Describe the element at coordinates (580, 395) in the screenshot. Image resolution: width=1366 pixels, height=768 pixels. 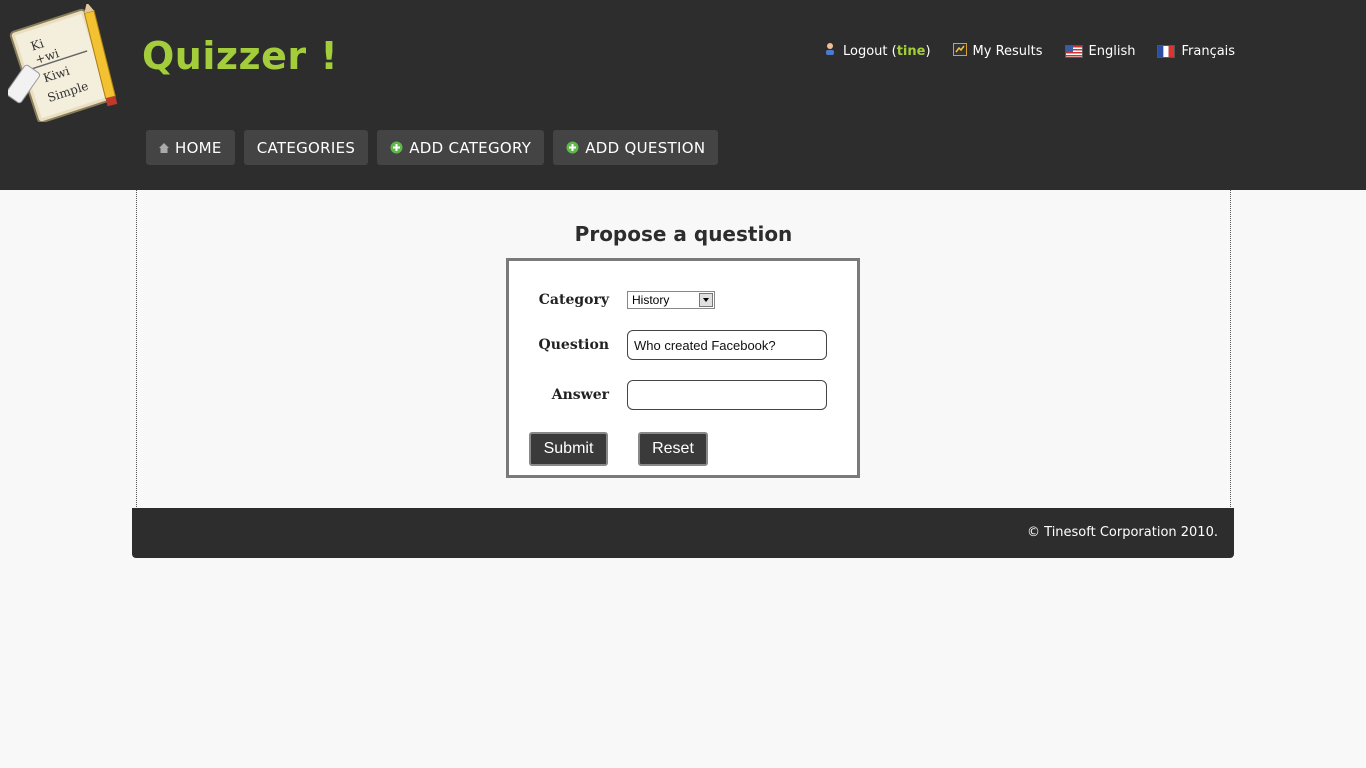
I see `answer-label: Answer` at that location.